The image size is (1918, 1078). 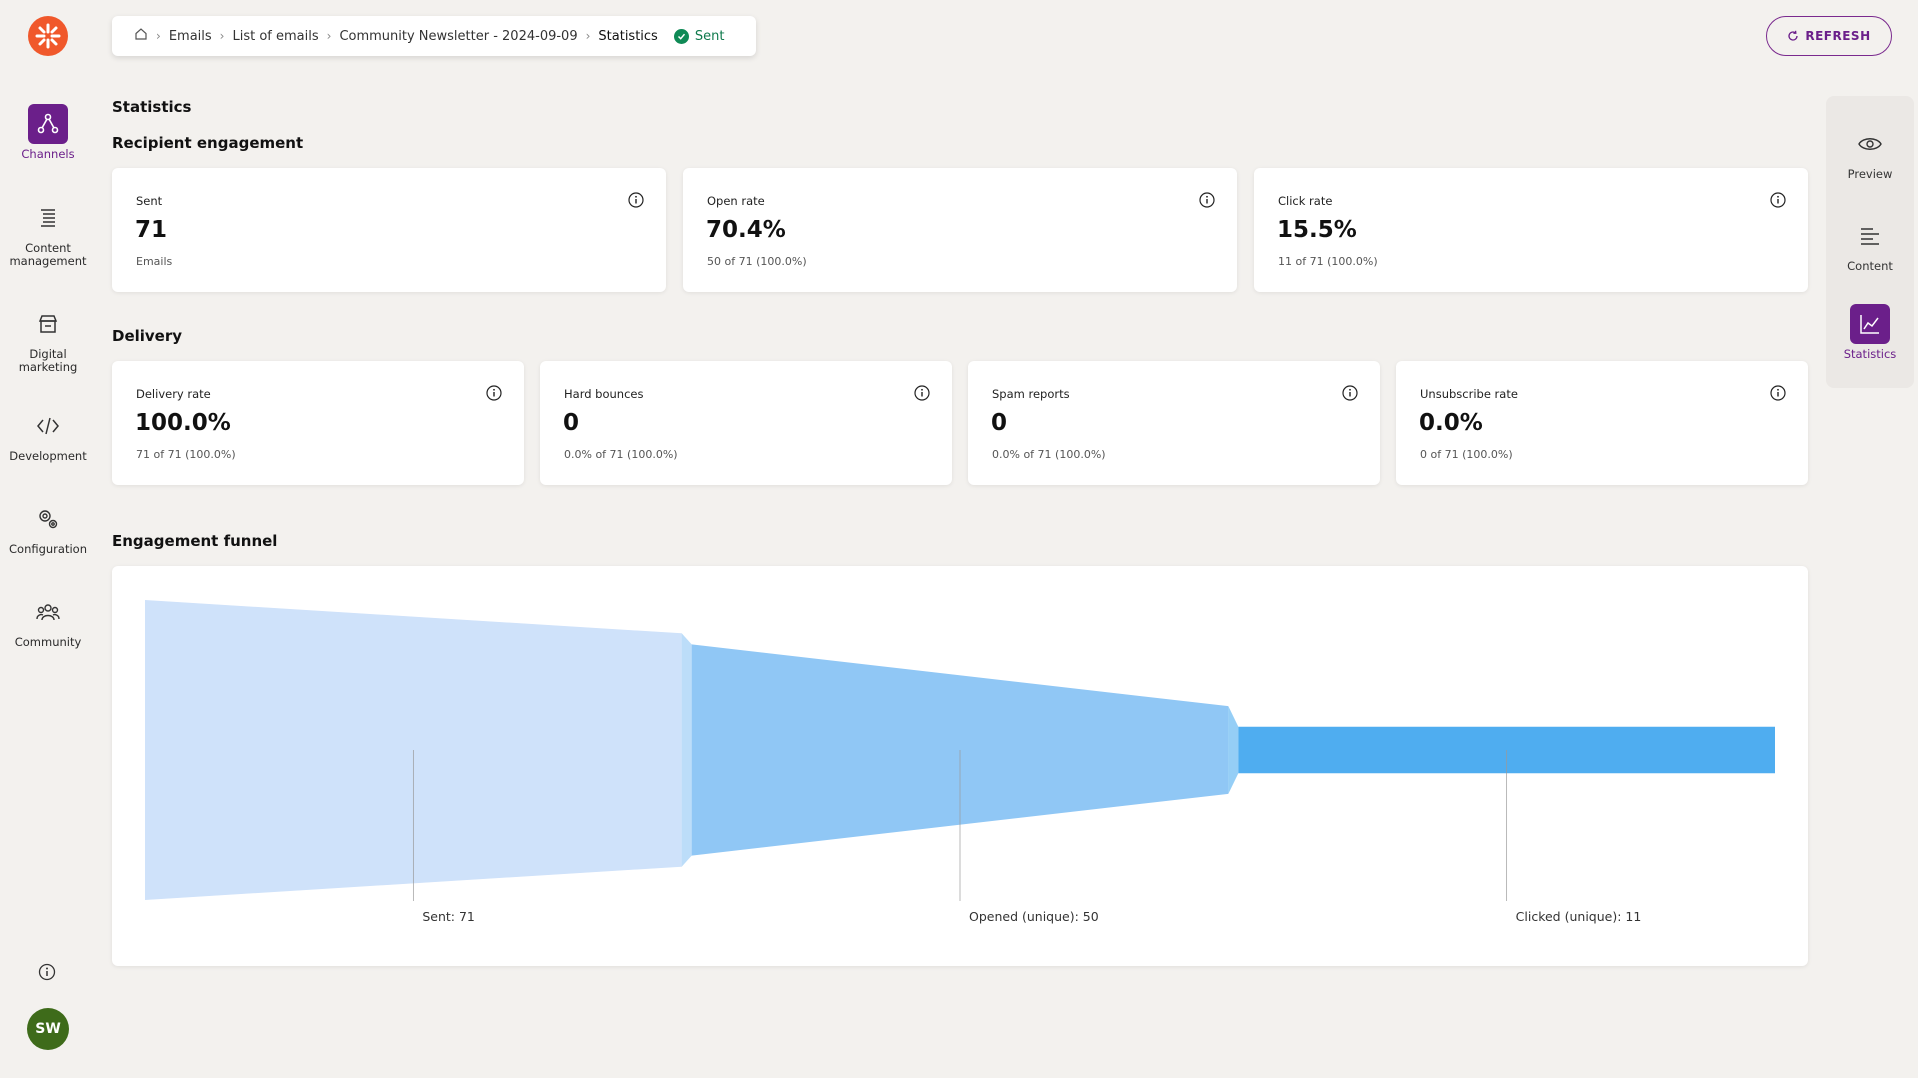 I want to click on nav-item-configuration: Configuration, so click(x=48, y=527).